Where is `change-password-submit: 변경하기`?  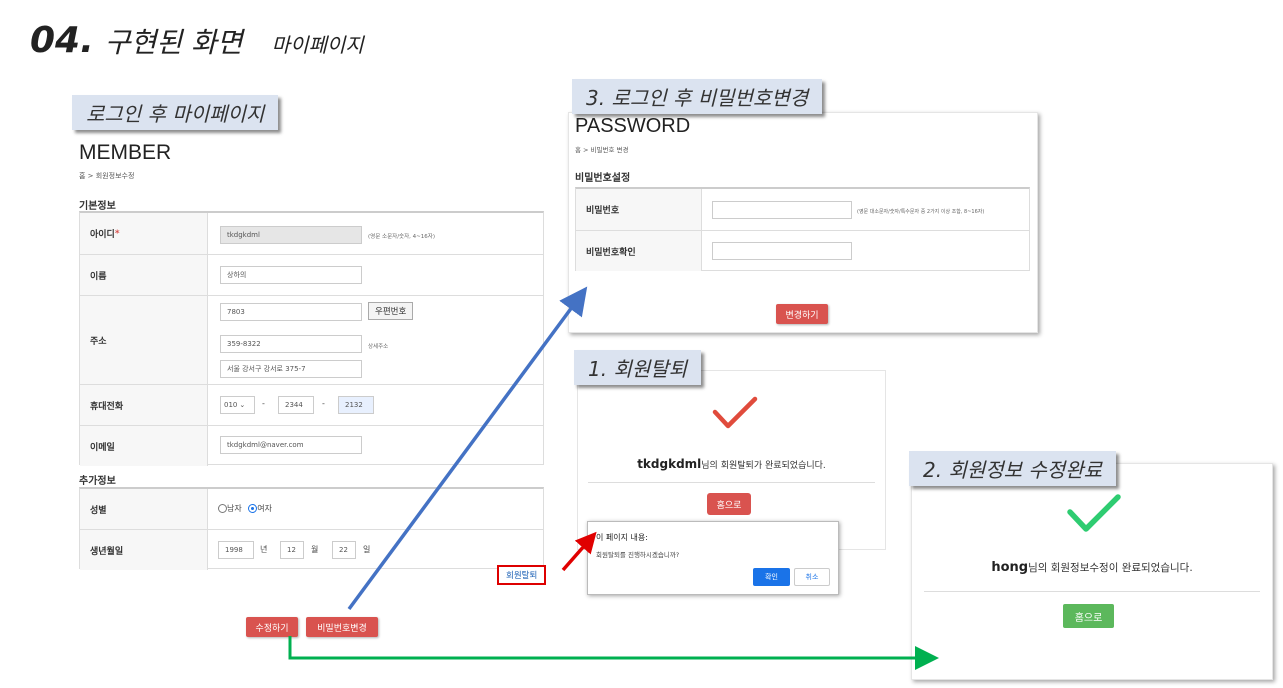 change-password-submit: 변경하기 is located at coordinates (802, 314).